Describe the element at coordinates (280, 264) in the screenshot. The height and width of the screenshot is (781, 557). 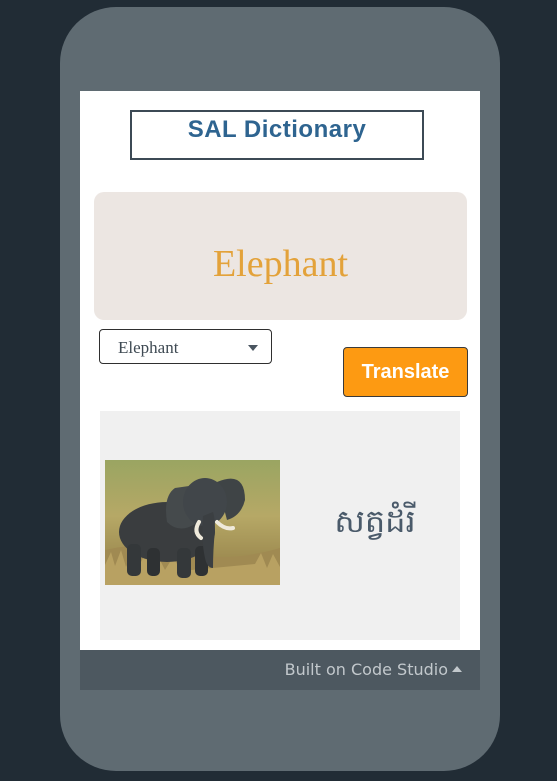
I see `word-display-text: Elephant` at that location.